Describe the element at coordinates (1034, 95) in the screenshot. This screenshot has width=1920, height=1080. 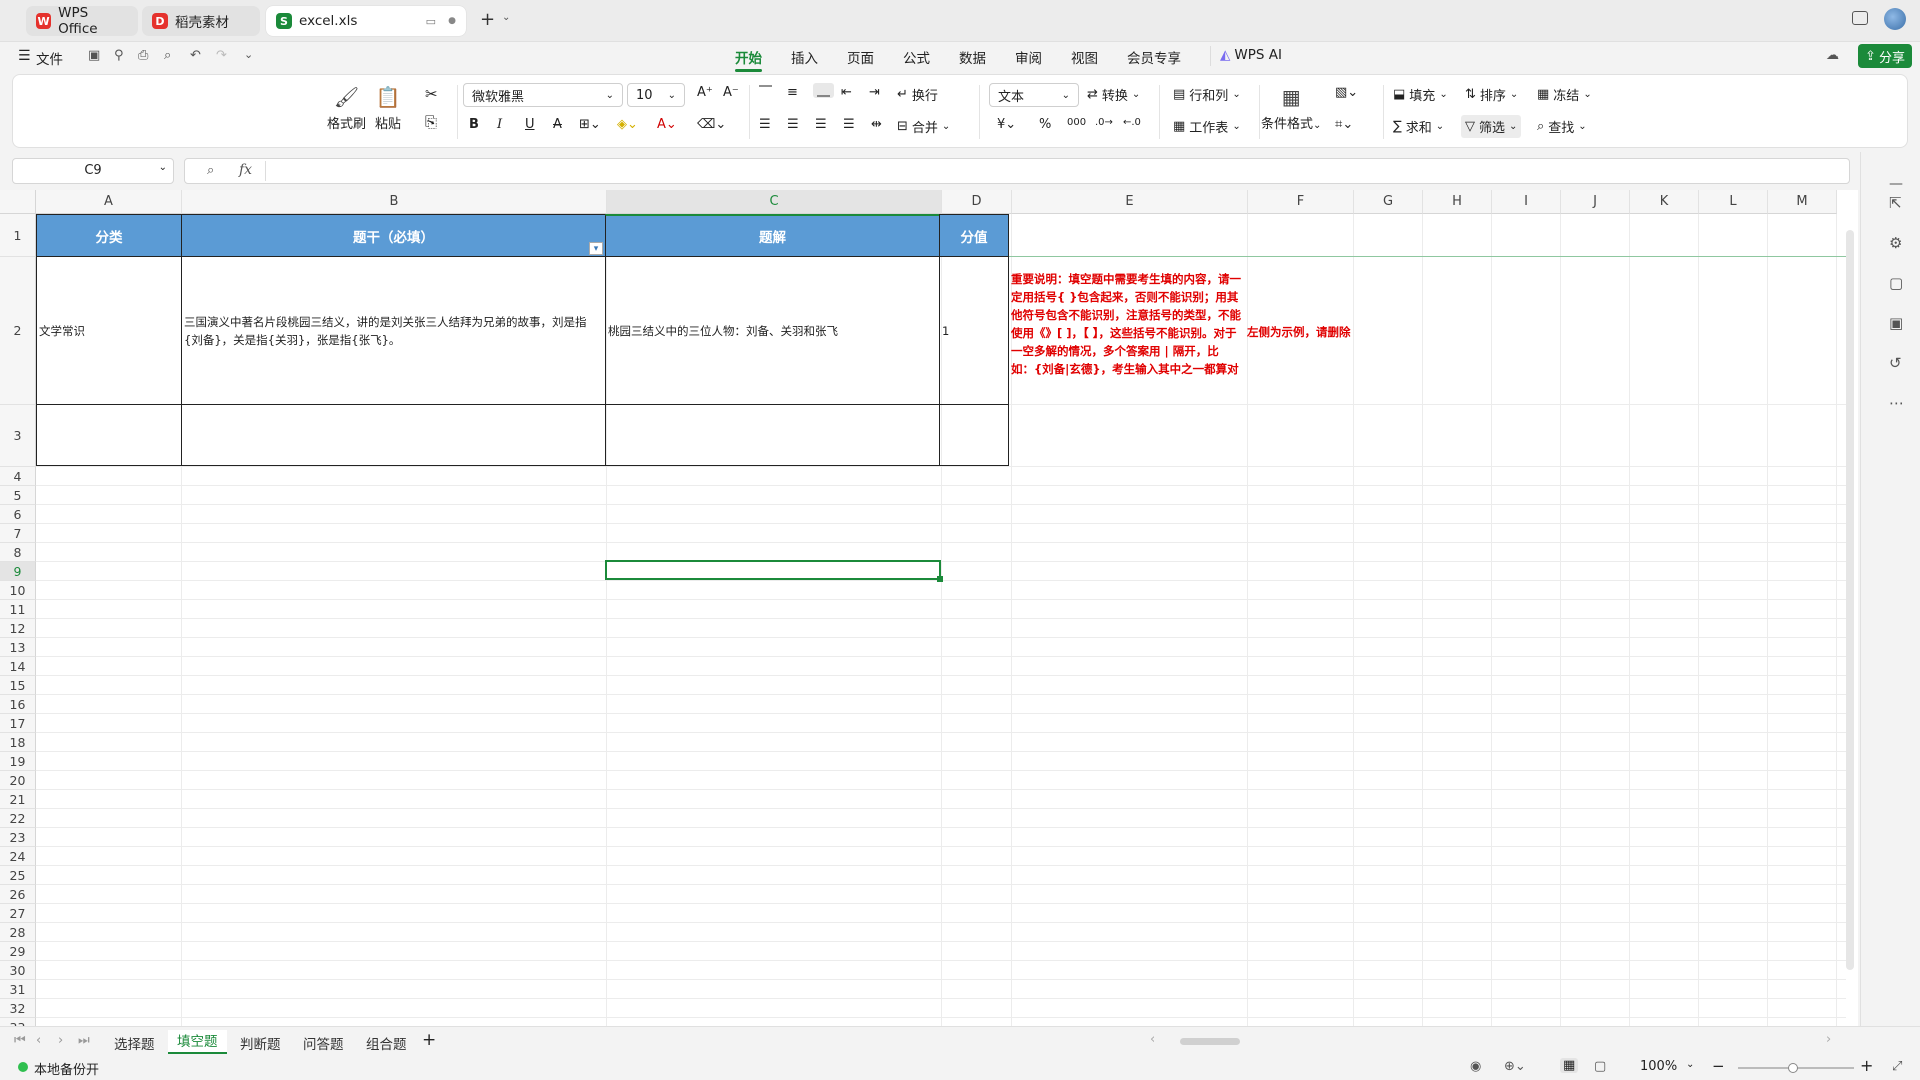
I see `number-format-select: 文本 ⌄` at that location.